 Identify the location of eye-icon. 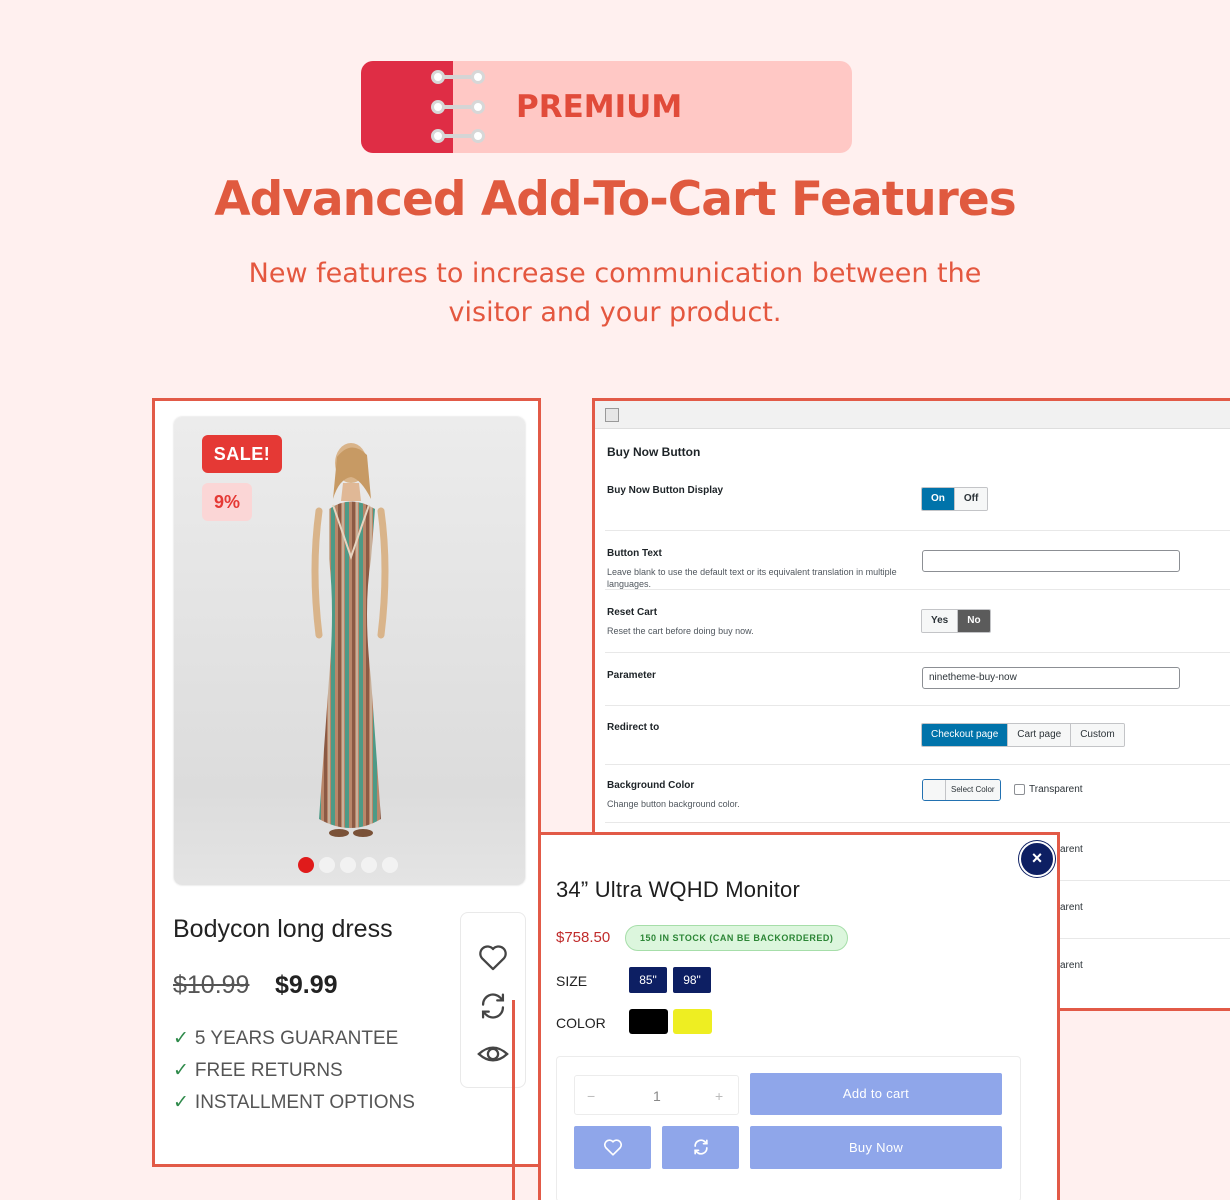
(493, 1054).